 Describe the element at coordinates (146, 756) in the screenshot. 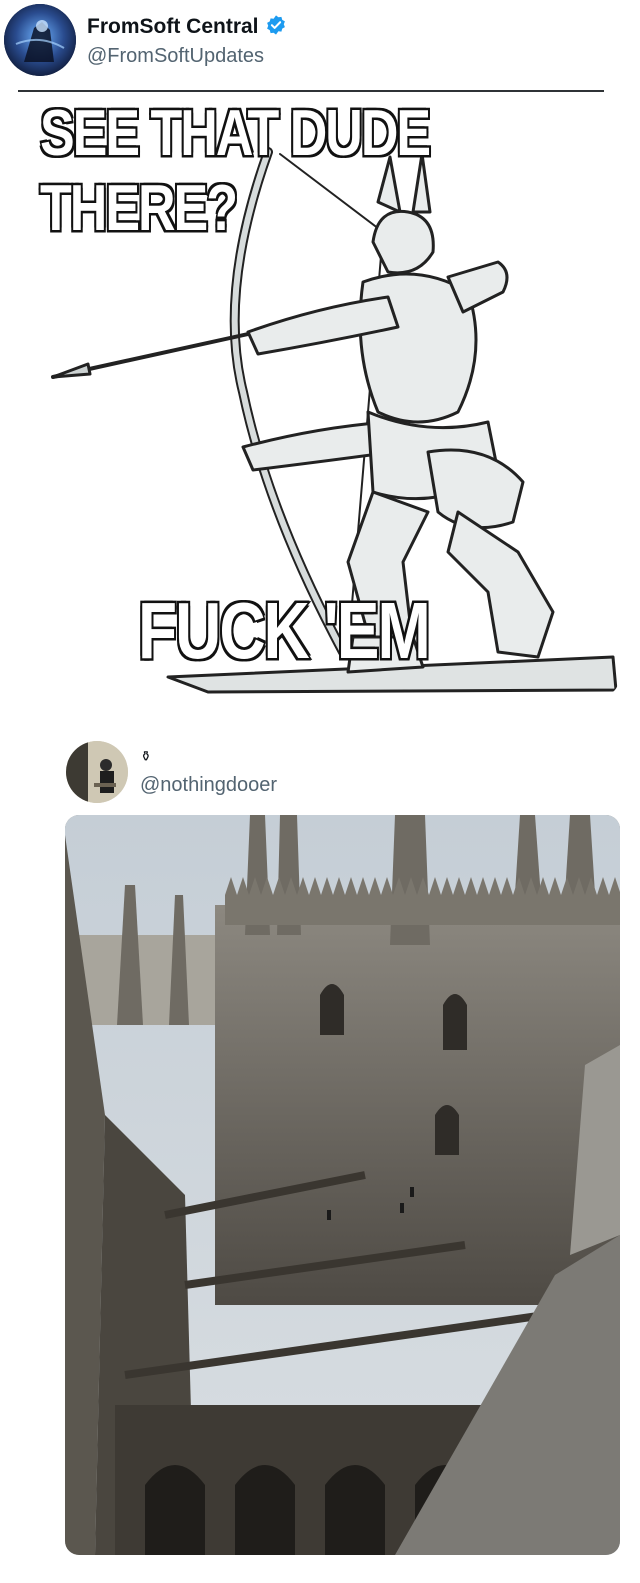

I see `reply-author-name: ⚱` at that location.